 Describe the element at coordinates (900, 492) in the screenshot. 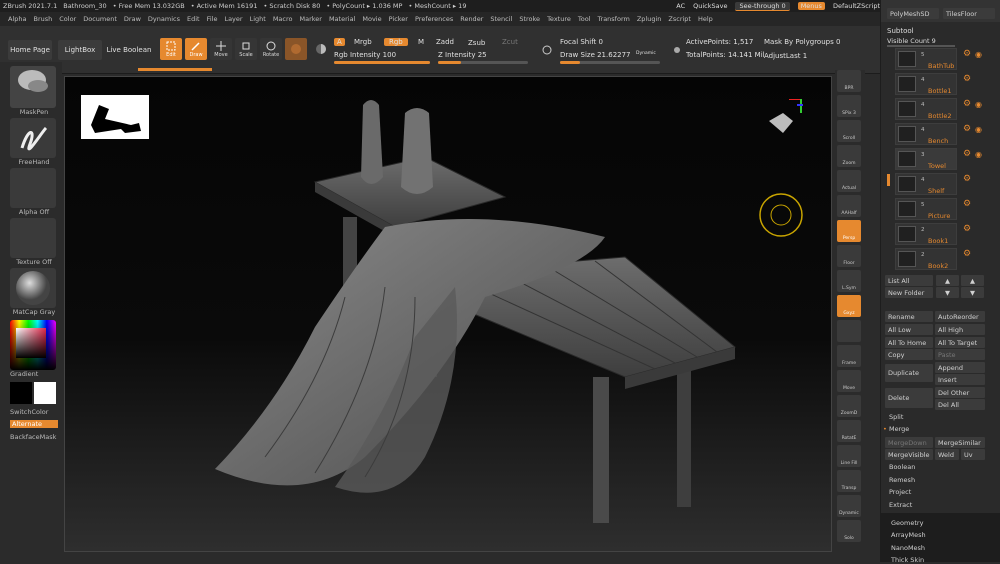

I see `project-section: Project` at that location.